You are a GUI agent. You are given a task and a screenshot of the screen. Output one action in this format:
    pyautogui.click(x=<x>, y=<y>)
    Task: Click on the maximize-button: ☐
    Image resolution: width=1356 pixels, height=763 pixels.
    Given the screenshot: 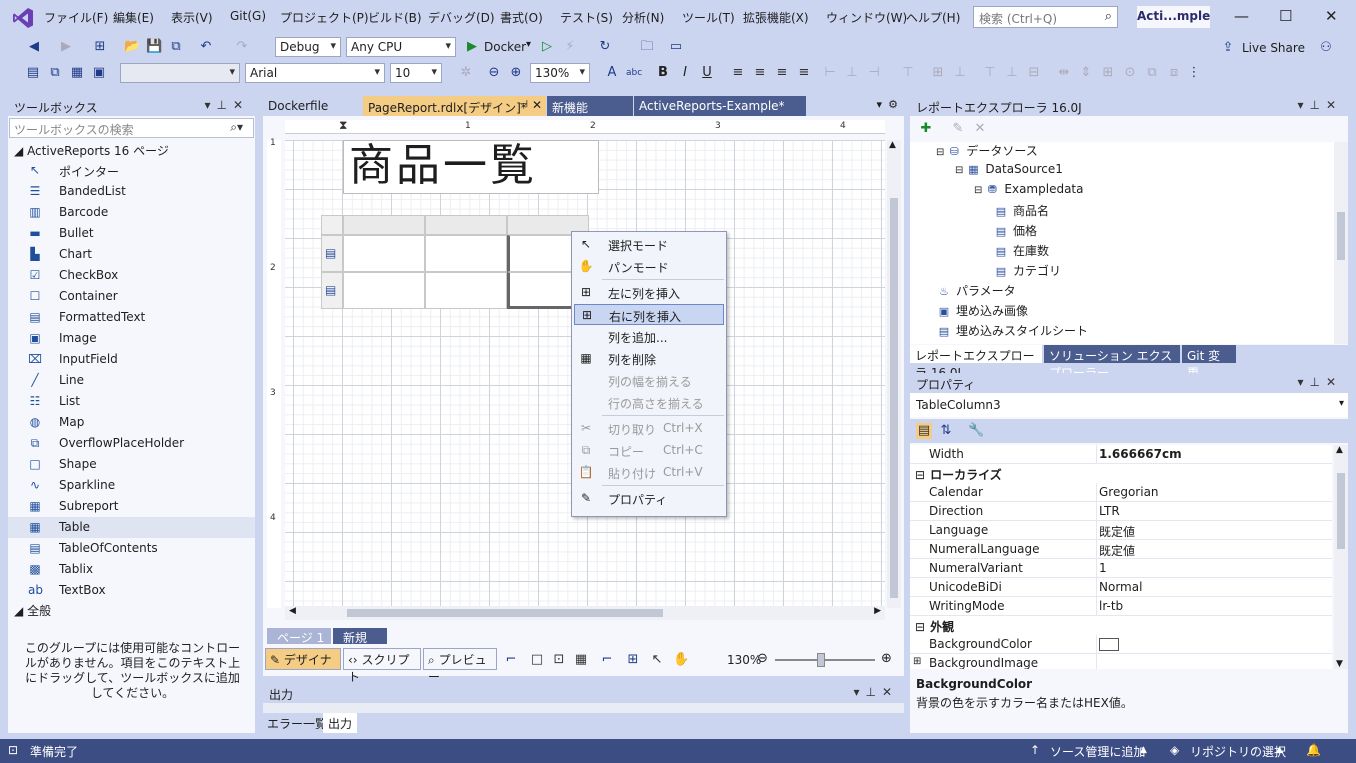 What is the action you would take?
    pyautogui.click(x=1285, y=16)
    